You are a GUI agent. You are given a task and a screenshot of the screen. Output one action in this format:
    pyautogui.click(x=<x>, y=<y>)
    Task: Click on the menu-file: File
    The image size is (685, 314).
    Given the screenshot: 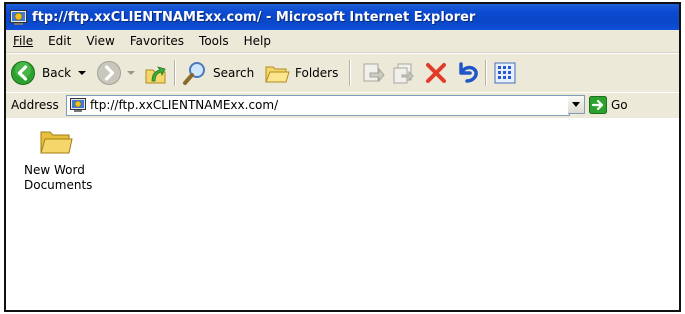 What is the action you would take?
    pyautogui.click(x=23, y=41)
    